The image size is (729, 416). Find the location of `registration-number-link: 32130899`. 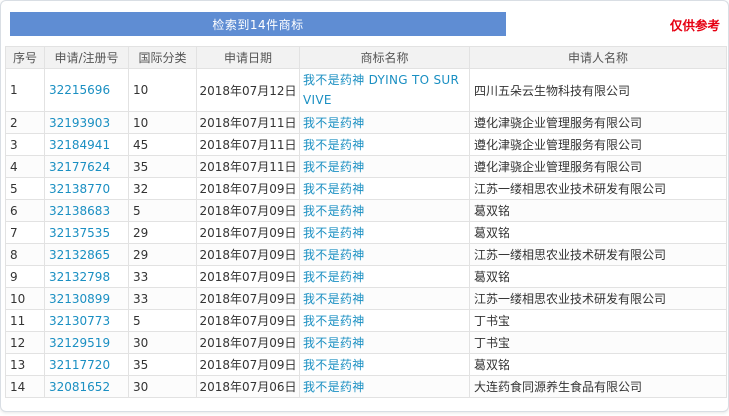

registration-number-link: 32130899 is located at coordinates (86, 298).